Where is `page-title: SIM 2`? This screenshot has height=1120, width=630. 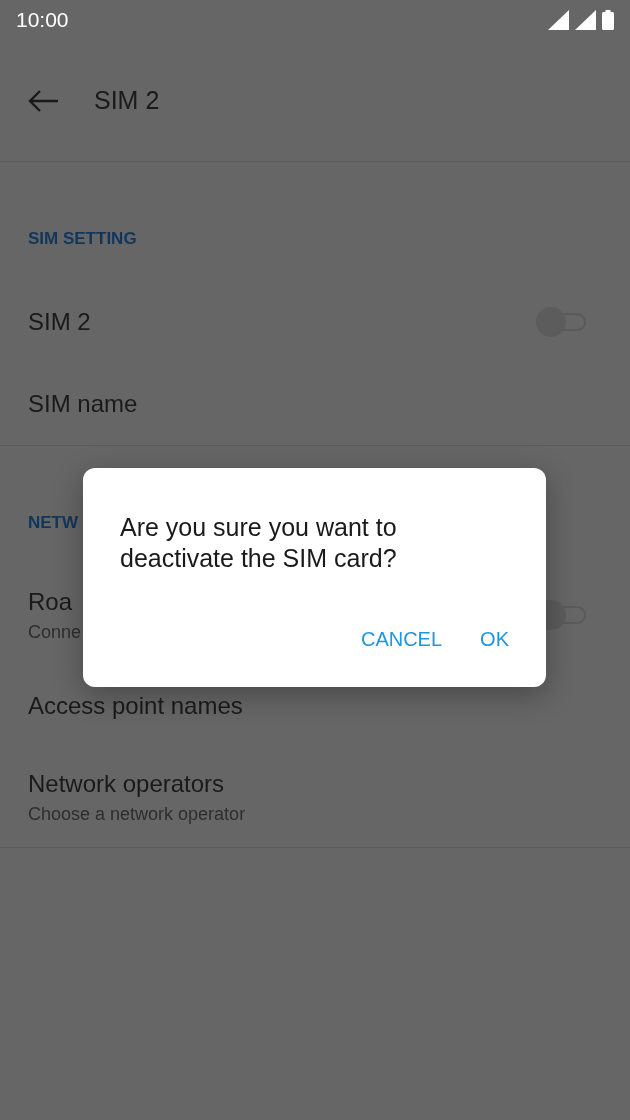 page-title: SIM 2 is located at coordinates (127, 100).